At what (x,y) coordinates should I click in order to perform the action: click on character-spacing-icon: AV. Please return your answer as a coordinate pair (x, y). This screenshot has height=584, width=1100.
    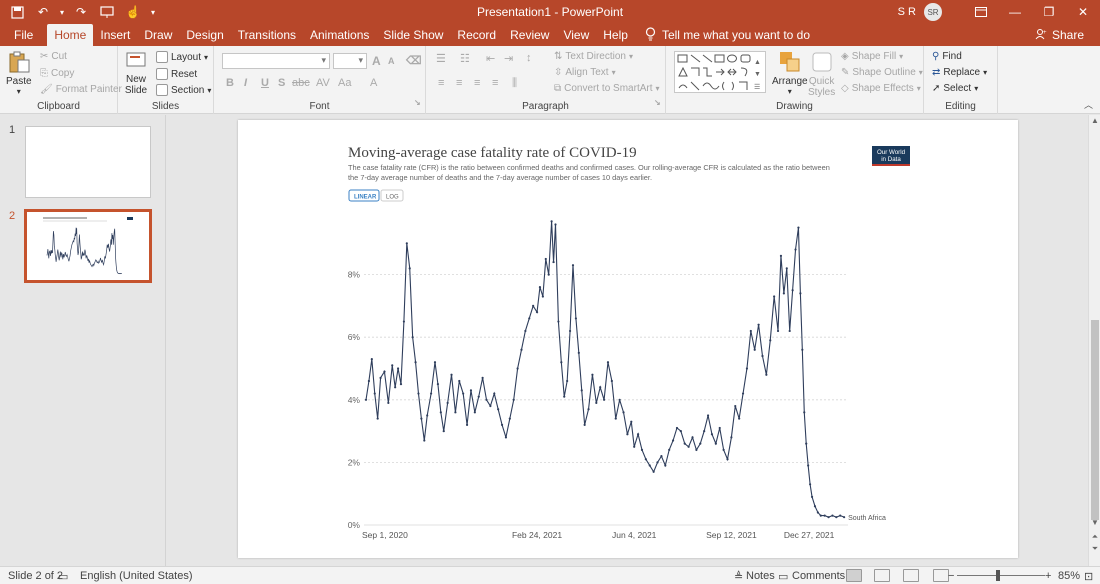
    Looking at the image, I should click on (323, 83).